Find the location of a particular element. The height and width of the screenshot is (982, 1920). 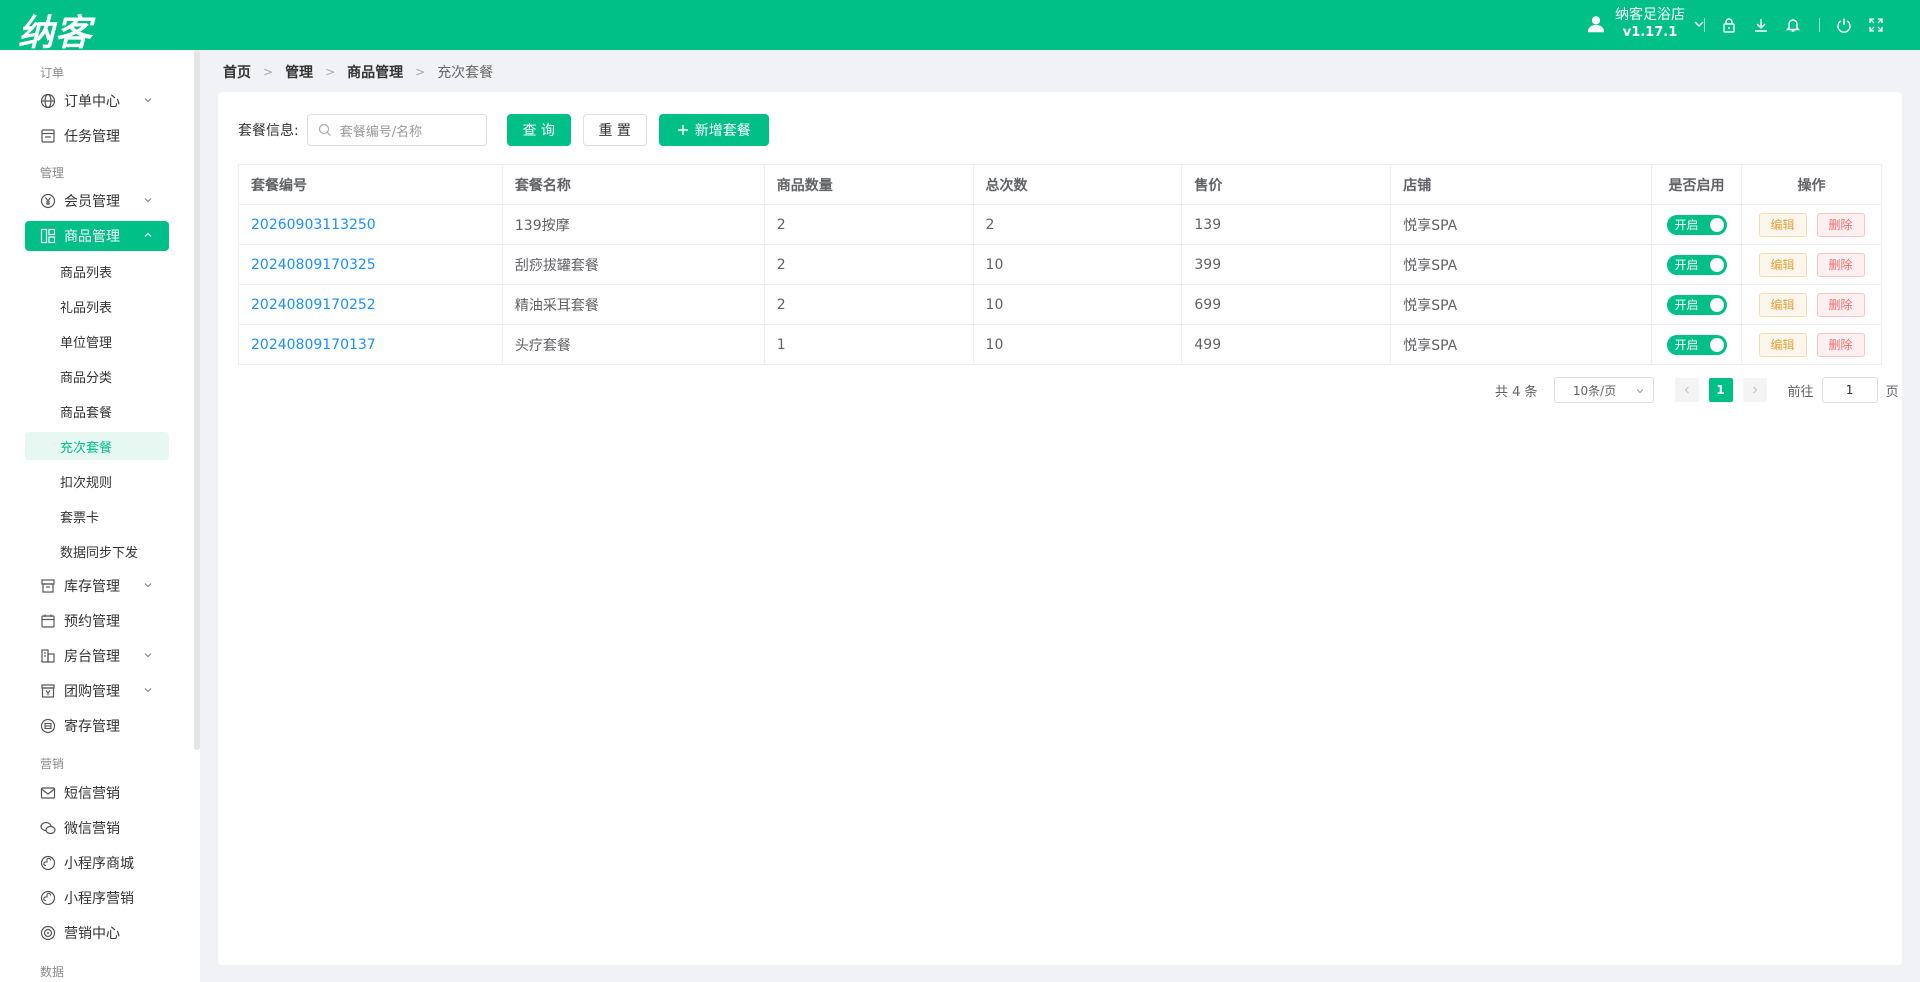

column-header: 店铺 is located at coordinates (1521, 184).